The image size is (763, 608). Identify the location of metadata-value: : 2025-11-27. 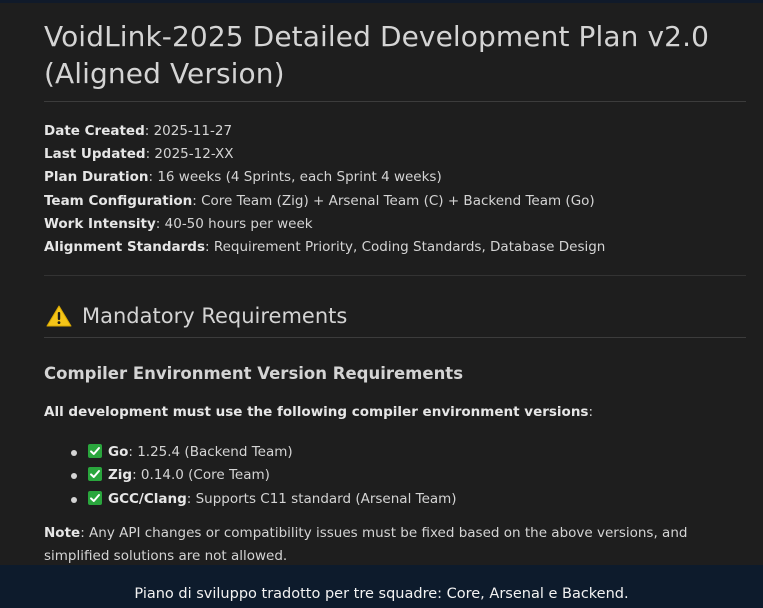
(188, 131).